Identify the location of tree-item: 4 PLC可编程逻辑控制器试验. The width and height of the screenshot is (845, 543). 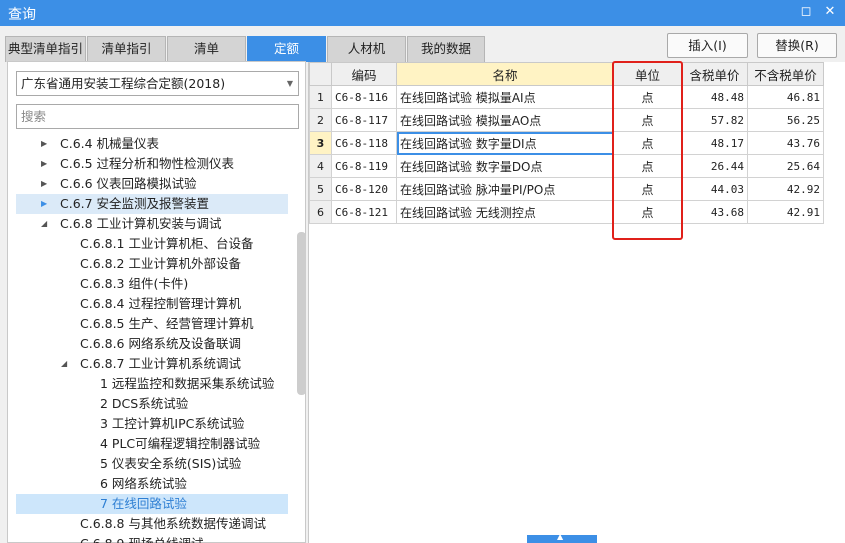
(152, 444).